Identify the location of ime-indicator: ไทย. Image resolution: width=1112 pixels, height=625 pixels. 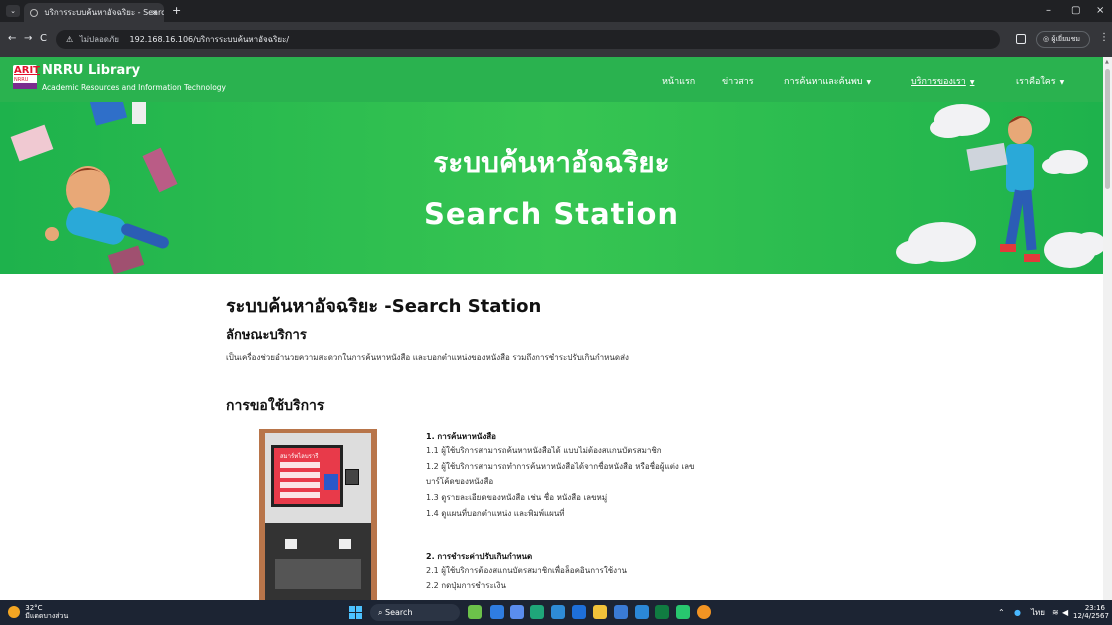
(1038, 613).